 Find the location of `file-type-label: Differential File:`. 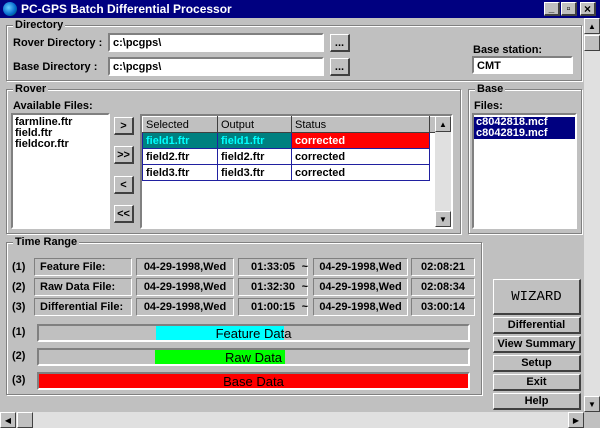

file-type-label: Differential File: is located at coordinates (83, 307).